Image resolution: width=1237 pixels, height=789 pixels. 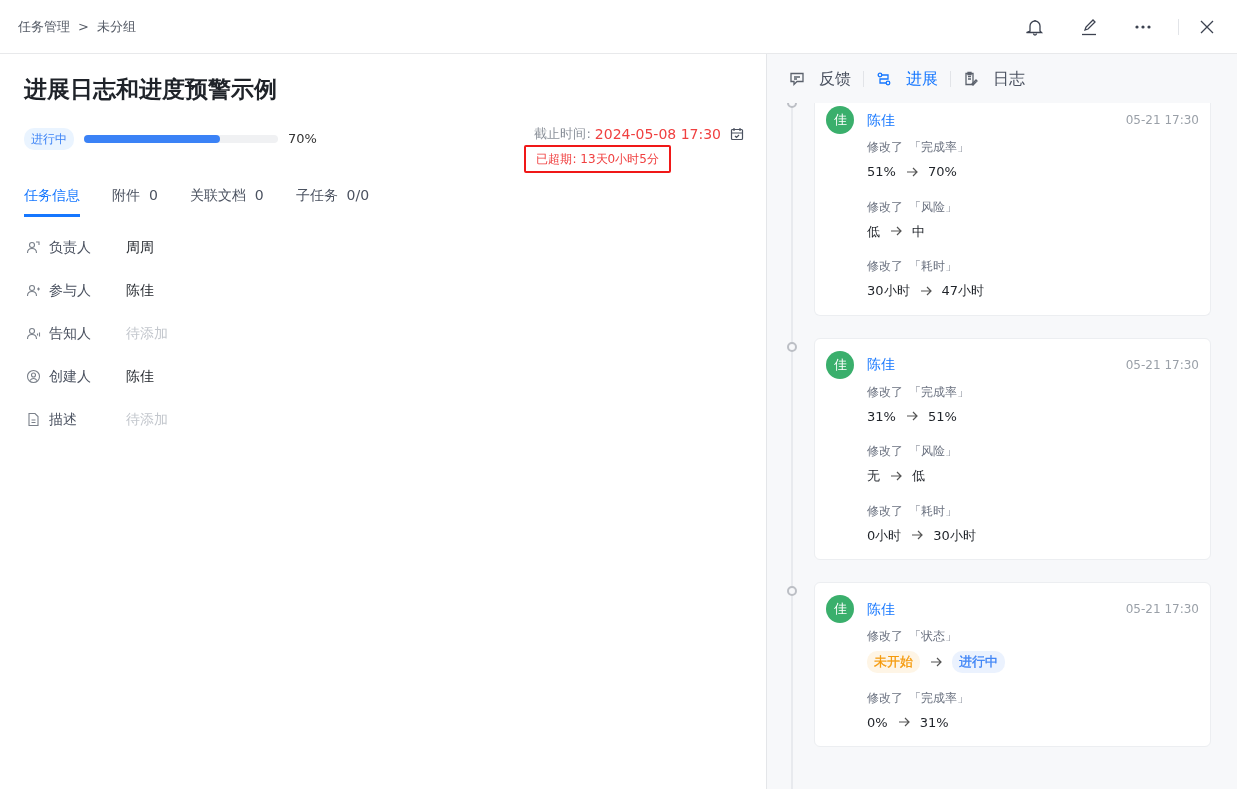 What do you see at coordinates (226, 200) in the screenshot?
I see `tab: 关联文档 0` at bounding box center [226, 200].